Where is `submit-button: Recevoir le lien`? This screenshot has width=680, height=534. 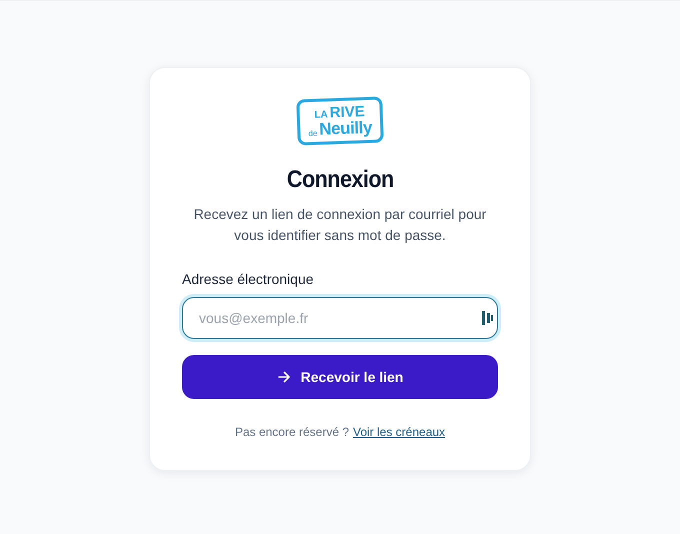
submit-button: Recevoir le lien is located at coordinates (340, 377).